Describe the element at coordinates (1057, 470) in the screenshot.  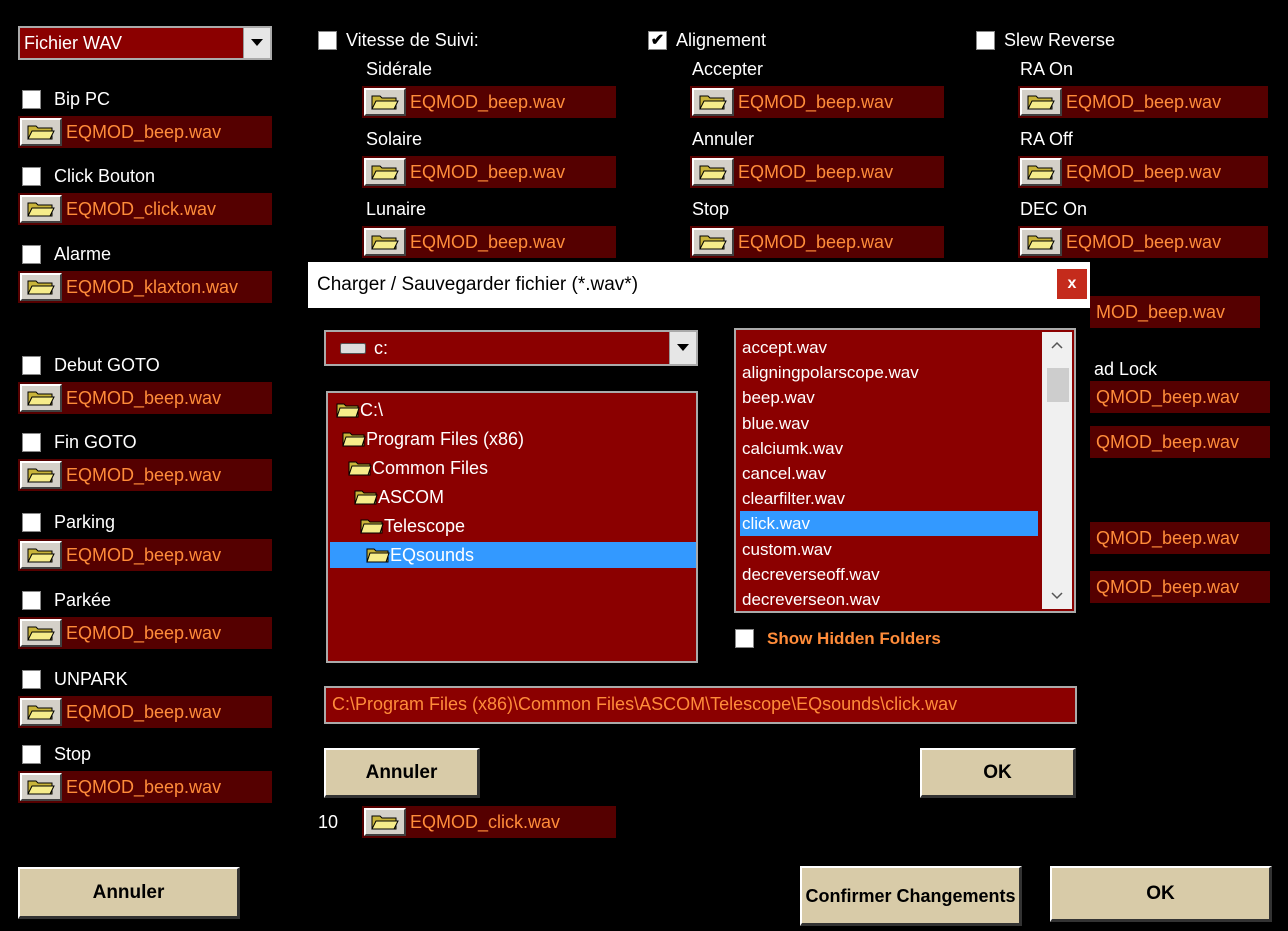
I see `file-list-scrollbar` at that location.